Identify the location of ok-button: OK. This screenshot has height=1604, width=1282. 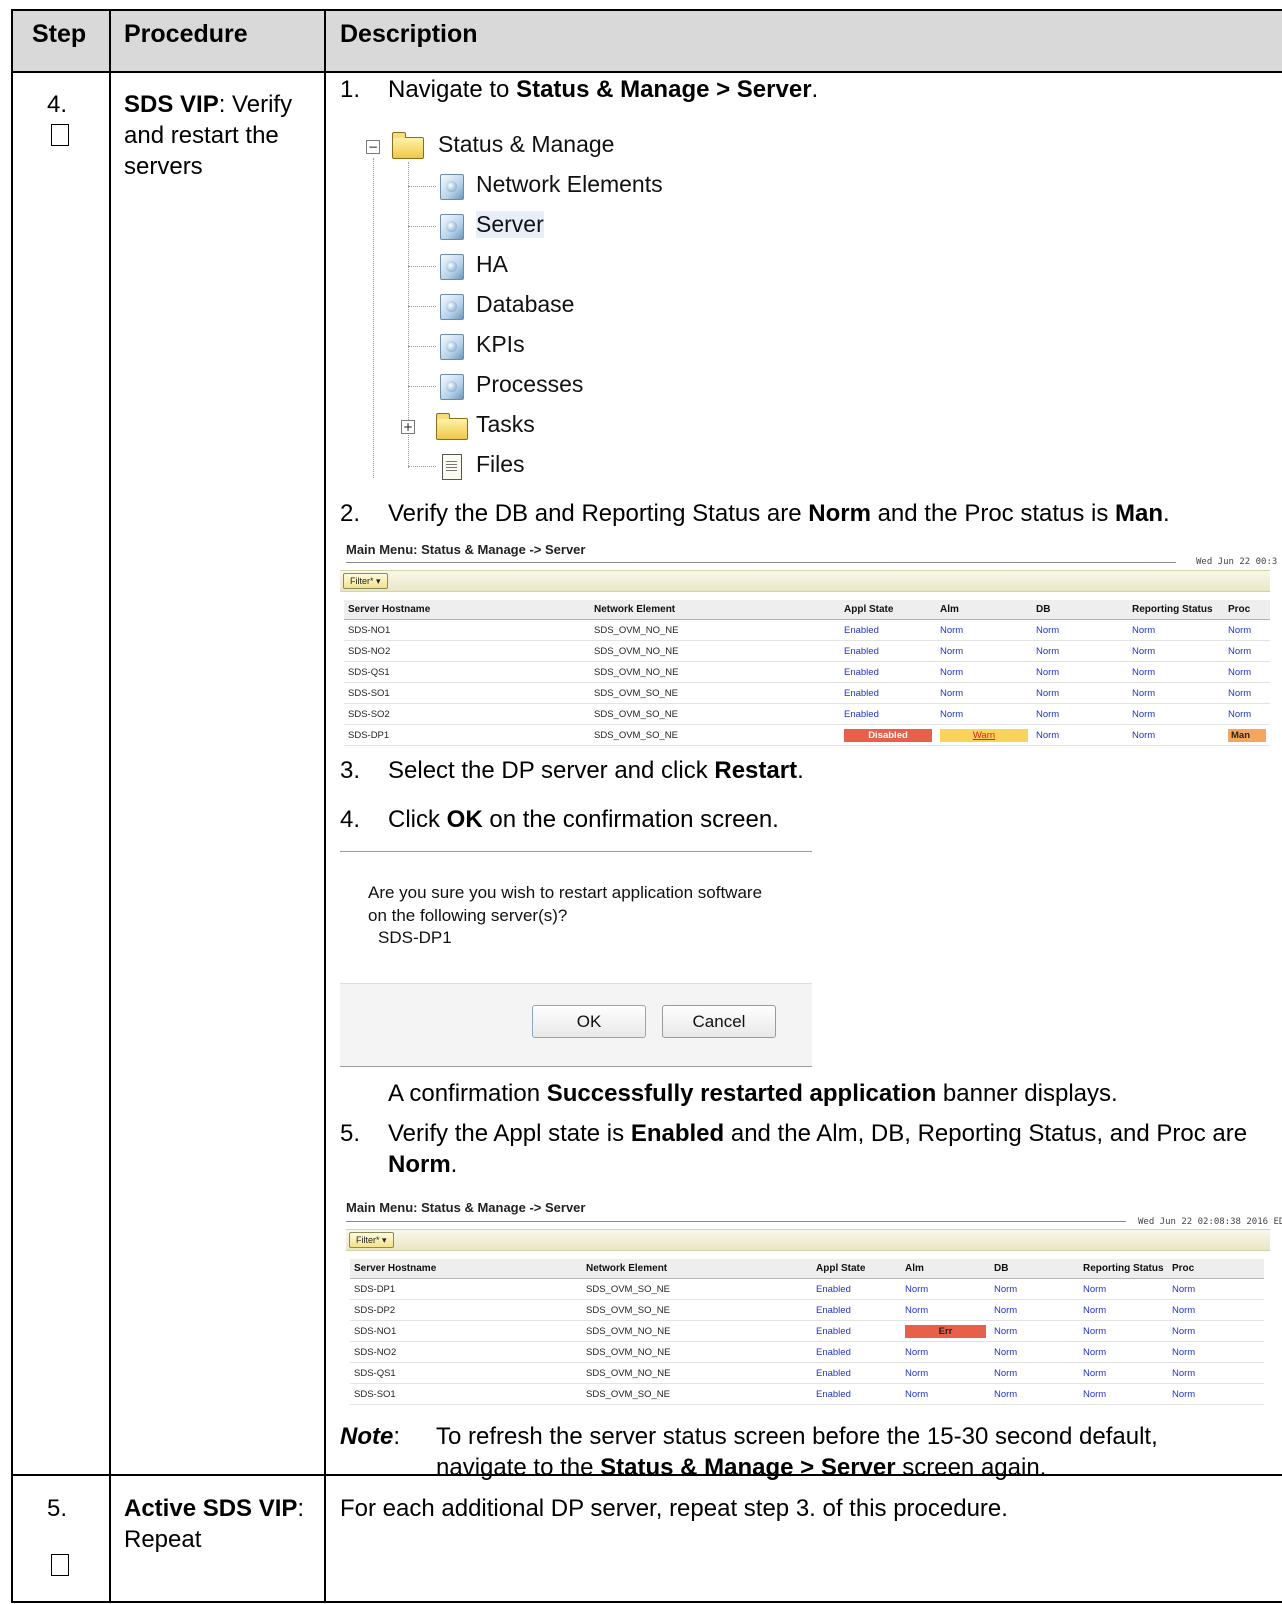
(589, 1021).